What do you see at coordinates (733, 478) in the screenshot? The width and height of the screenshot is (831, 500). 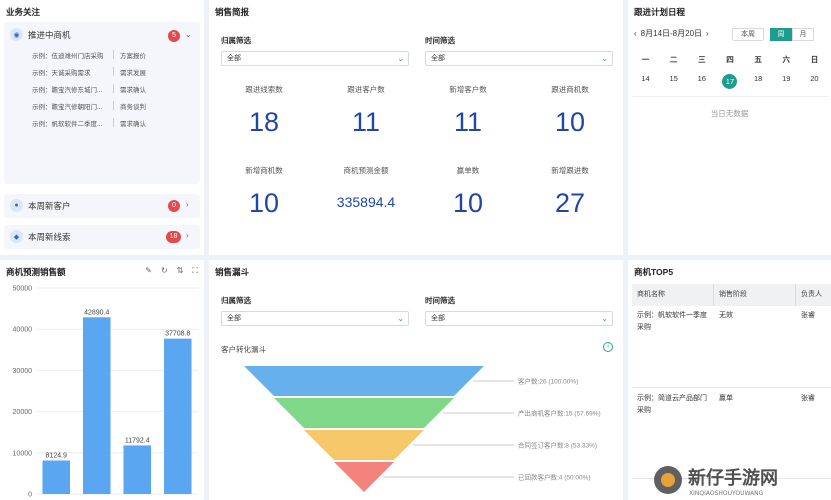 I see `watermark-text: 新仔手游网` at bounding box center [733, 478].